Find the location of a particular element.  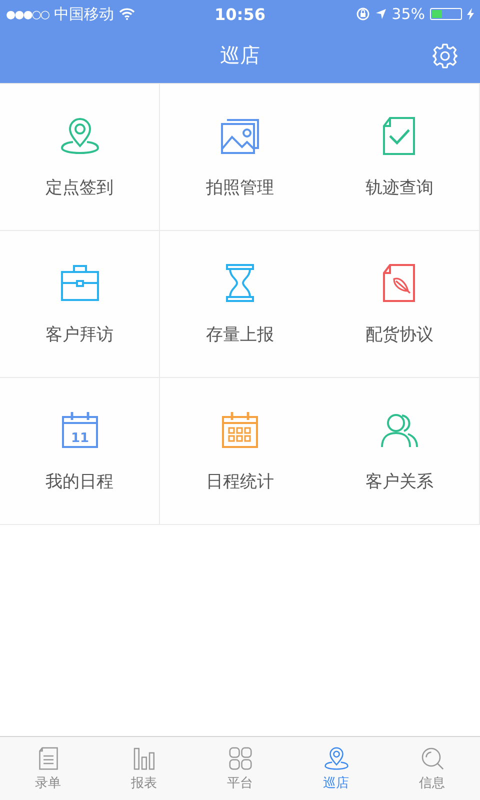

menu-tile: 轨迹查询 is located at coordinates (400, 157).